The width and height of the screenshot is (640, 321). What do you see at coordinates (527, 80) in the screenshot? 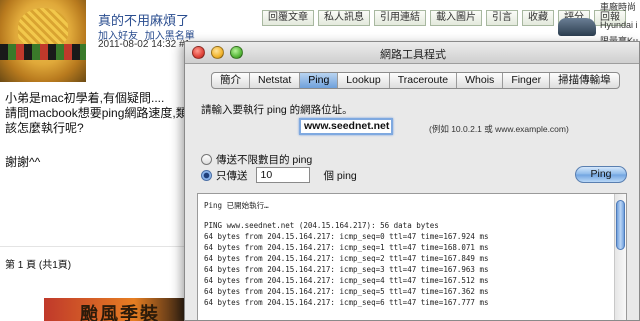
I see `tab-finger: Finger` at bounding box center [527, 80].